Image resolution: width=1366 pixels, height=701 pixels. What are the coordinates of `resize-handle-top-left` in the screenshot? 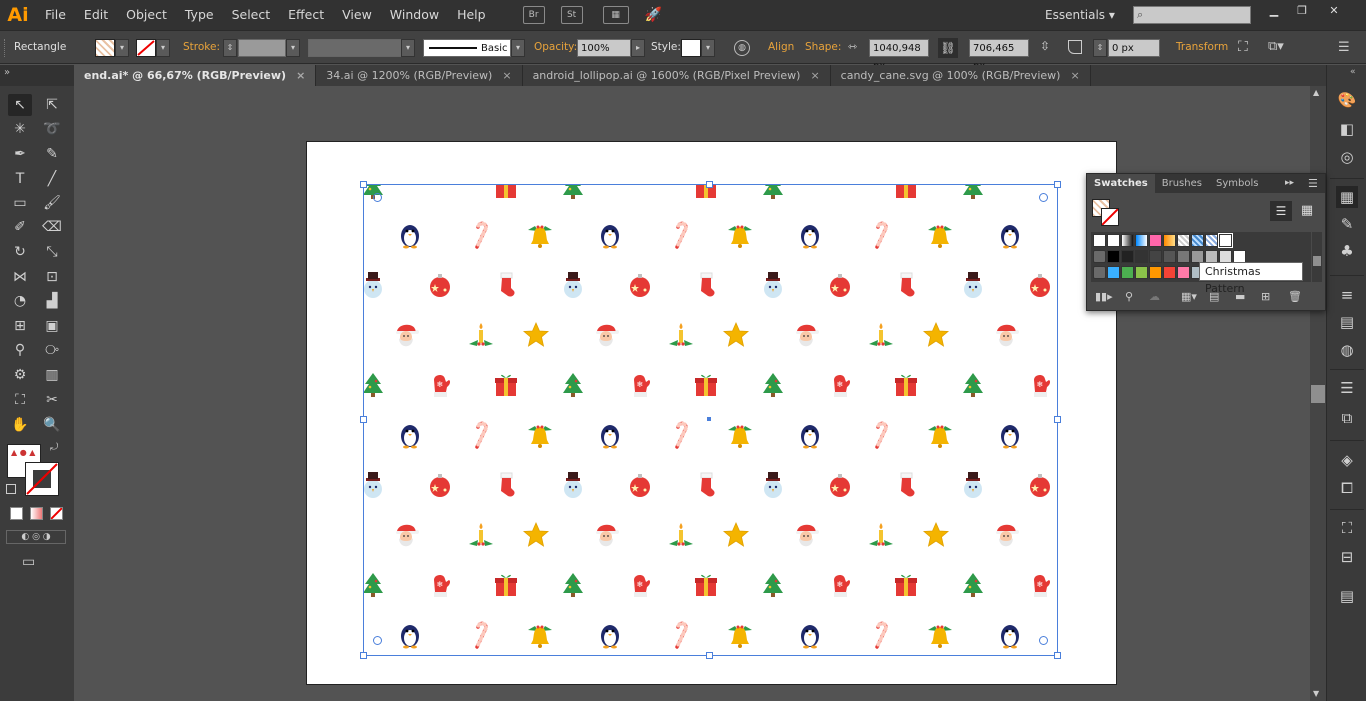 It's located at (363, 184).